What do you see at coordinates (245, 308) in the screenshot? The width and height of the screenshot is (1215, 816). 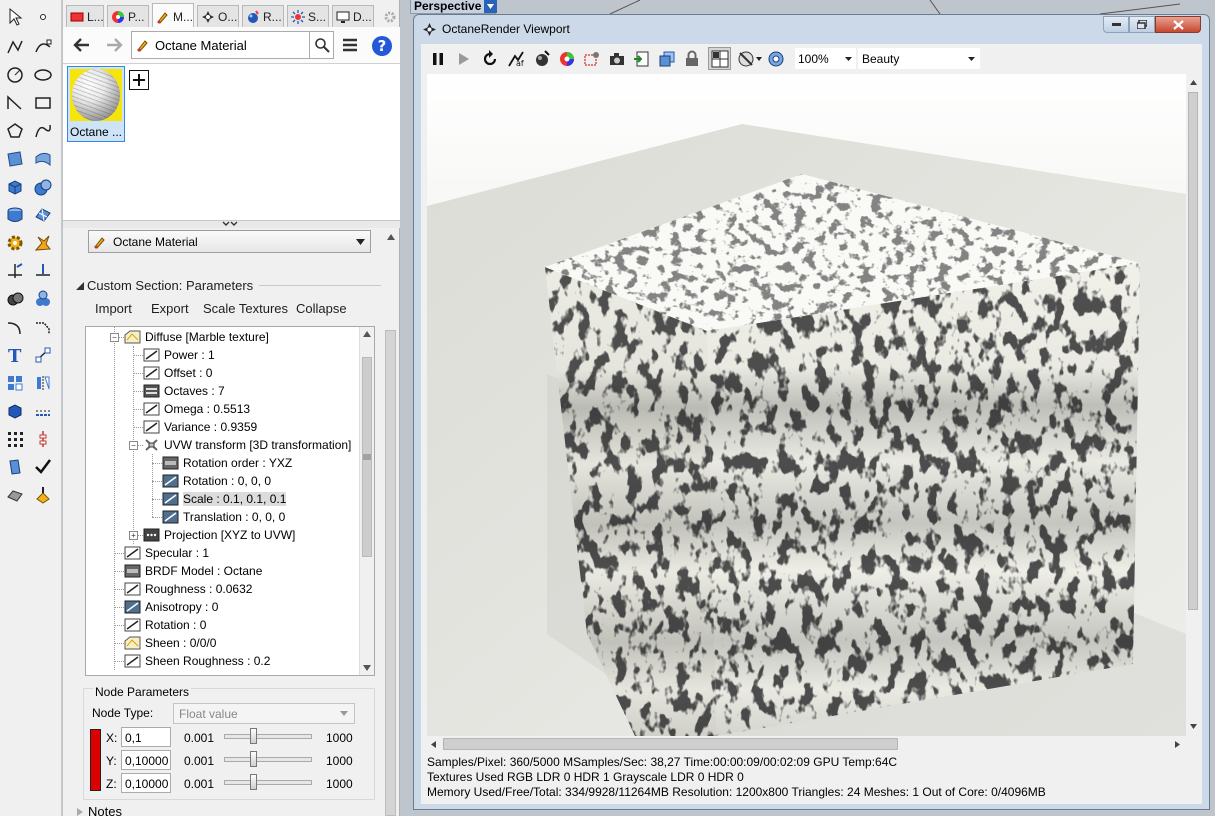 I see `scale-textures-button: Scale Textures` at bounding box center [245, 308].